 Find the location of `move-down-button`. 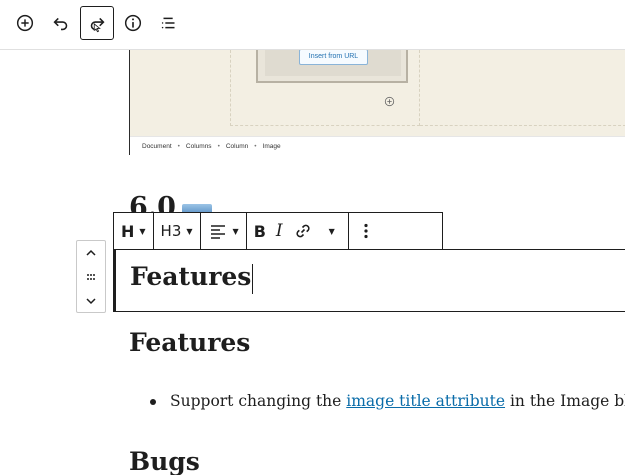

move-down-button is located at coordinates (91, 301).